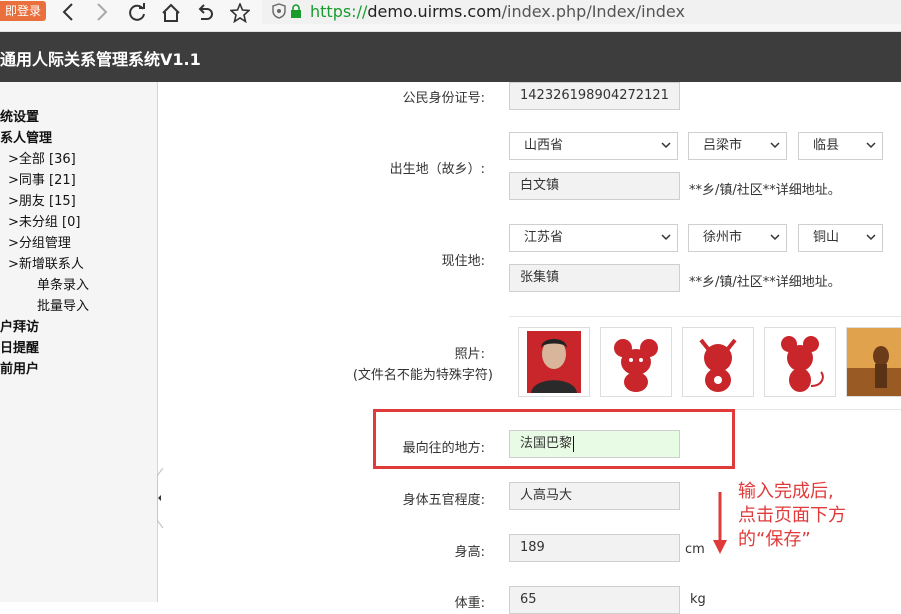 The image size is (901, 614). What do you see at coordinates (63, 286) in the screenshot?
I see `sidebar-item-single-entry: 单条录入` at bounding box center [63, 286].